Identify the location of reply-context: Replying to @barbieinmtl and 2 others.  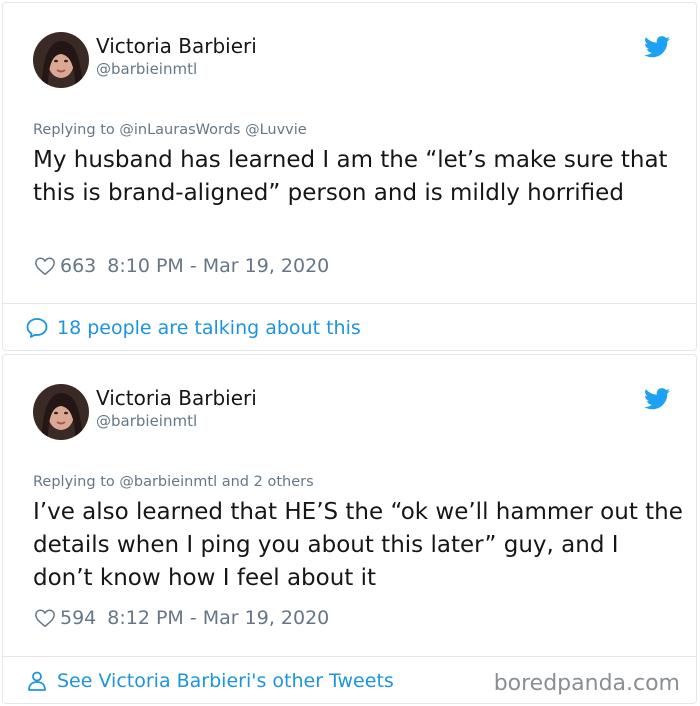
(173, 482).